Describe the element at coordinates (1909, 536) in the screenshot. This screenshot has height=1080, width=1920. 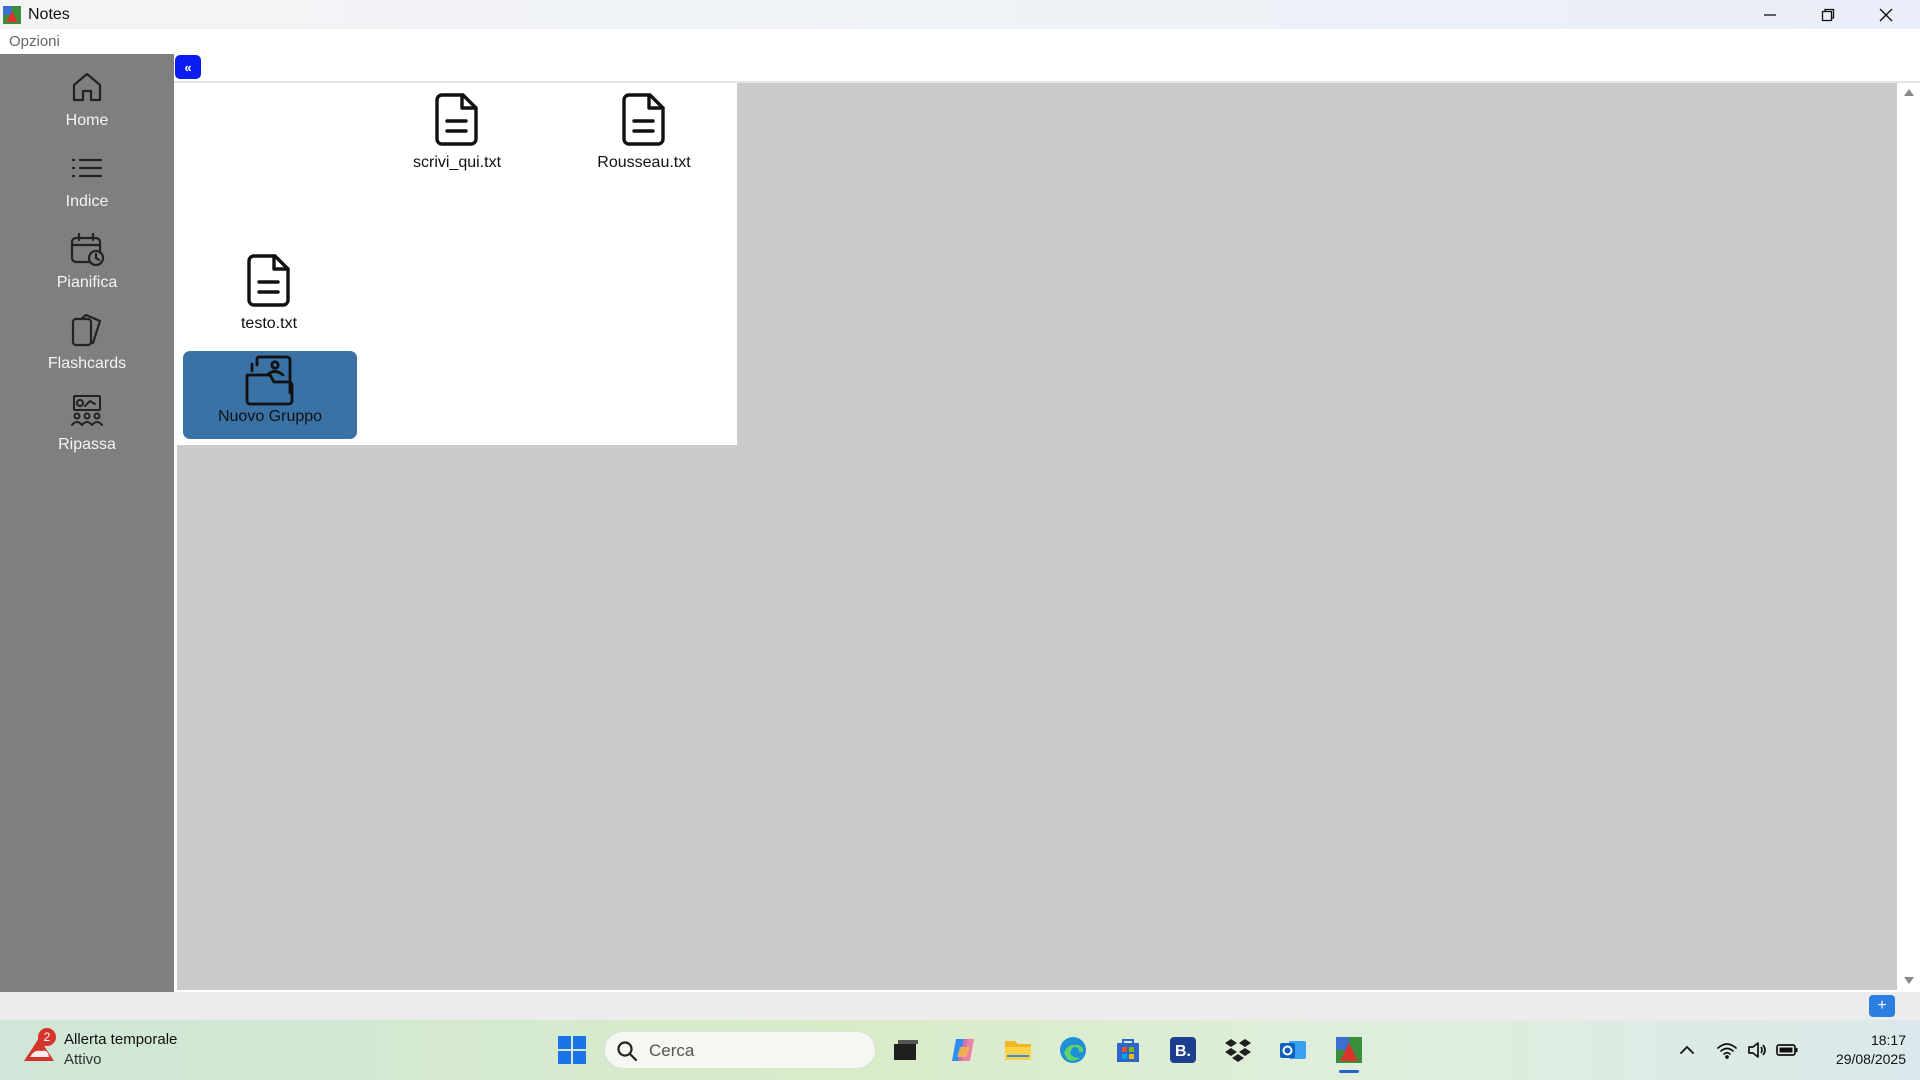
I see `vertical-scrollbar` at that location.